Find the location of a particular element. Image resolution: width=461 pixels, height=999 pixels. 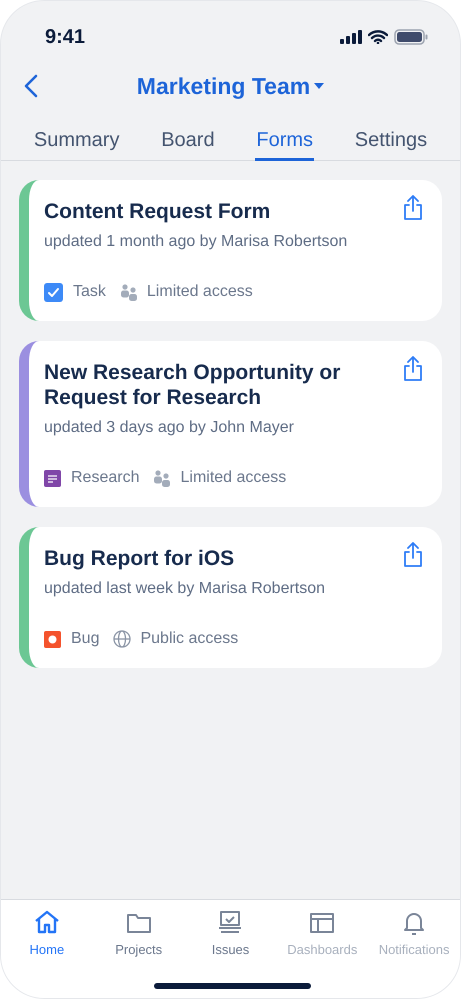

globe-icon is located at coordinates (122, 639).